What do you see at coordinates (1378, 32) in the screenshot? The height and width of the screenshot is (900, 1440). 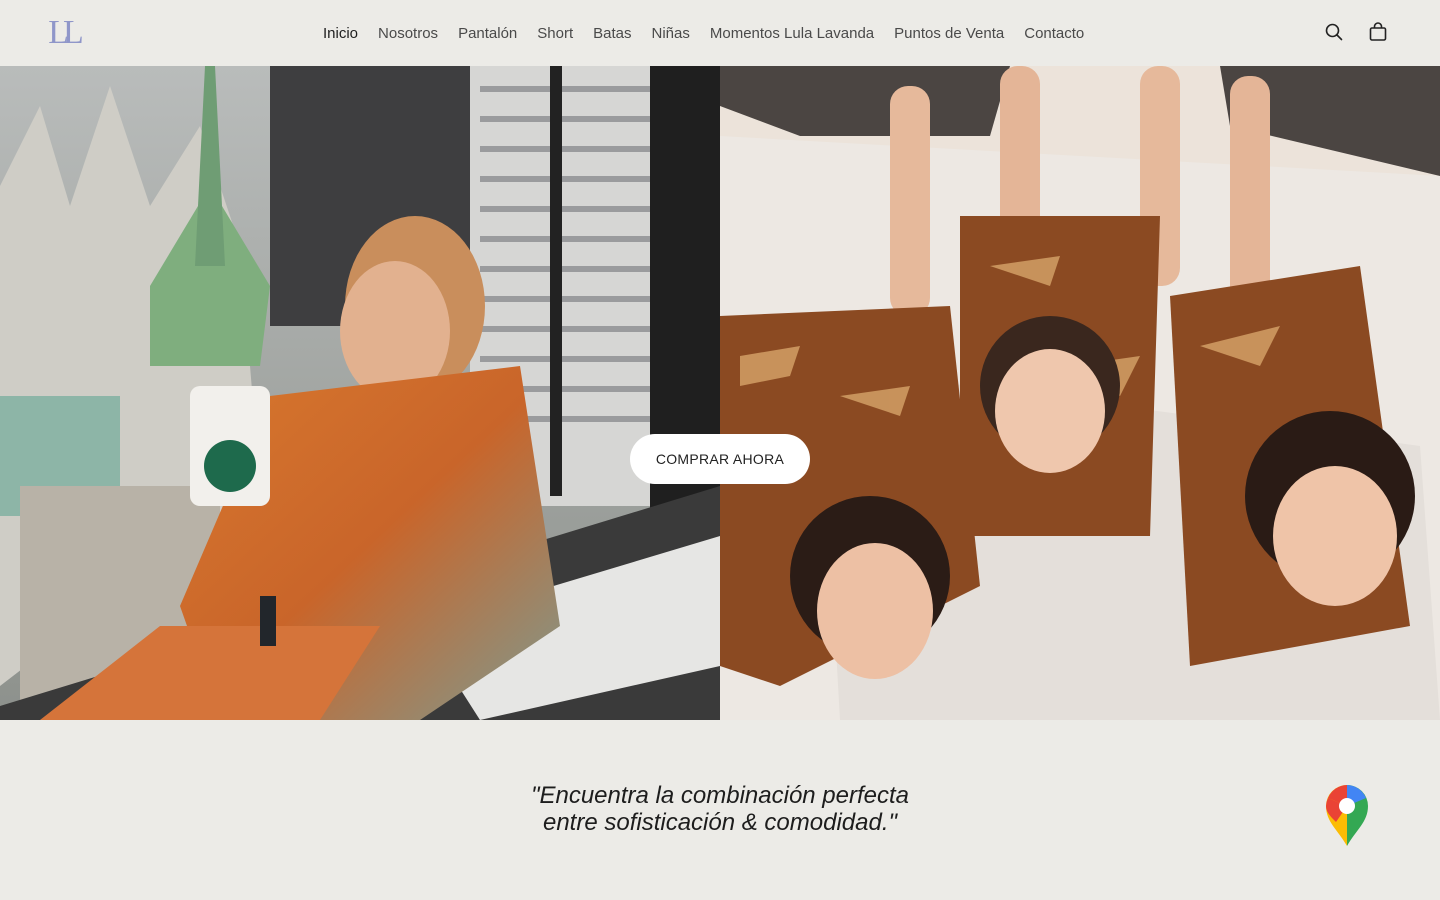 I see `shopping-bag-icon` at bounding box center [1378, 32].